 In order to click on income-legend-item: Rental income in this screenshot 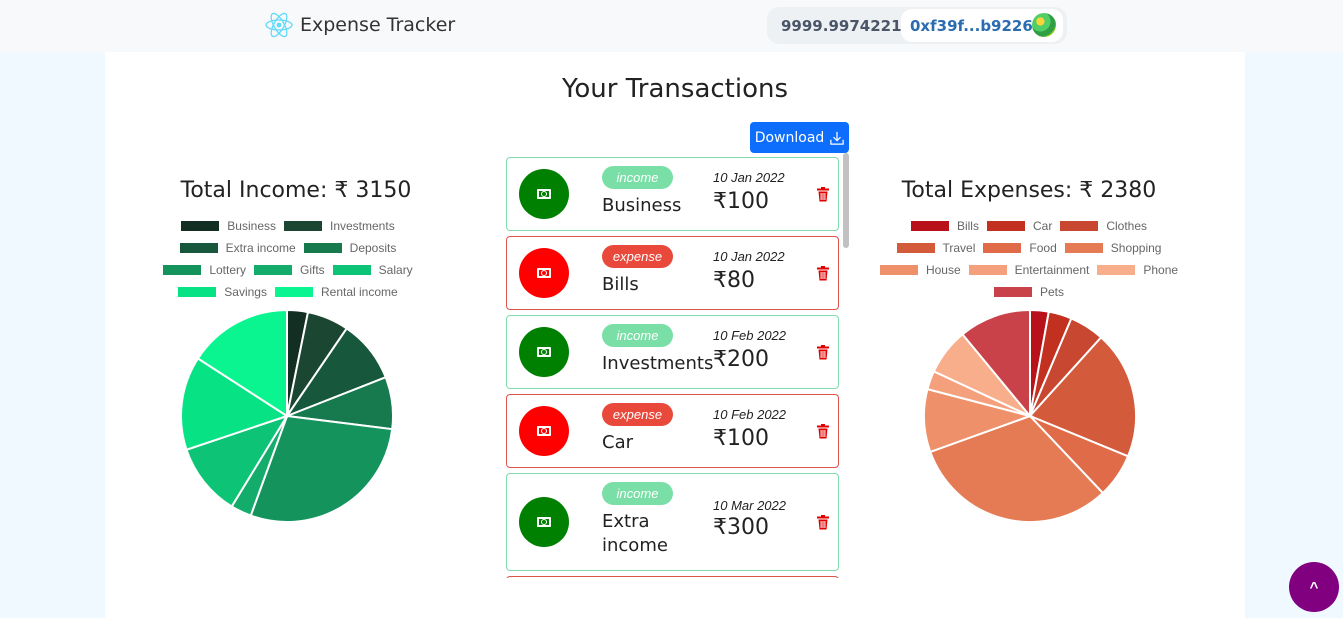, I will do `click(336, 292)`.